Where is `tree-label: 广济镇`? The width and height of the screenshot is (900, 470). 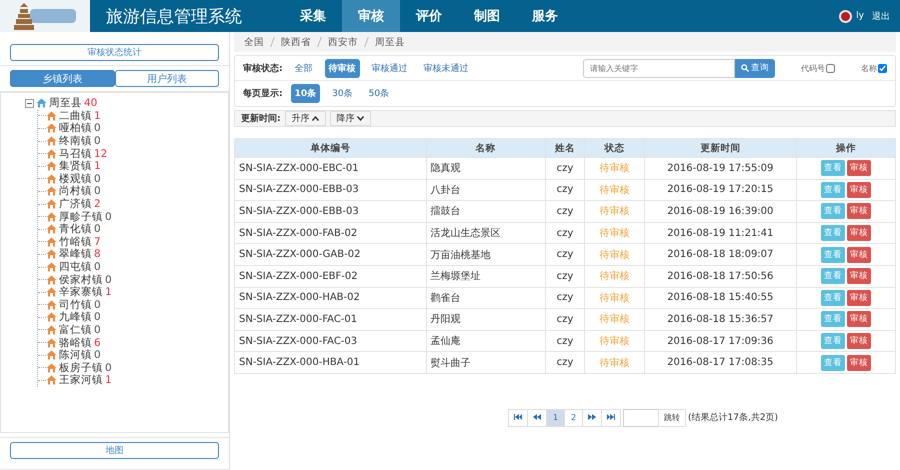 tree-label: 广济镇 is located at coordinates (75, 204).